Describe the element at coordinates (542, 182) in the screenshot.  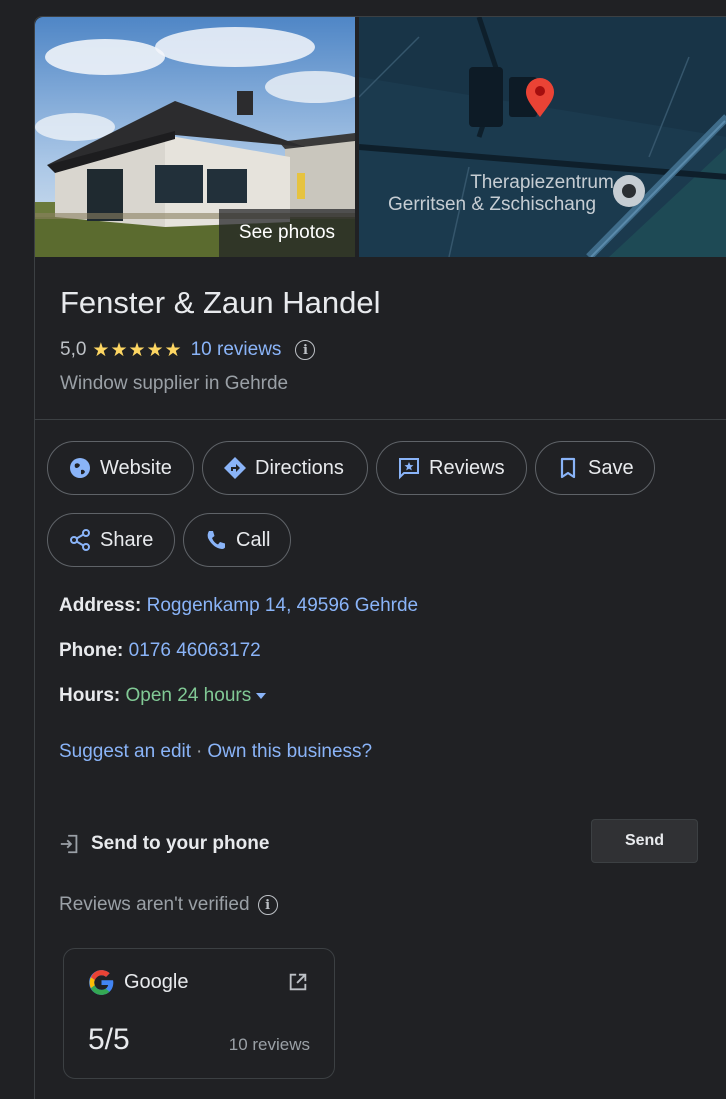
I see `map-label-line1: Therapiezentrum` at that location.